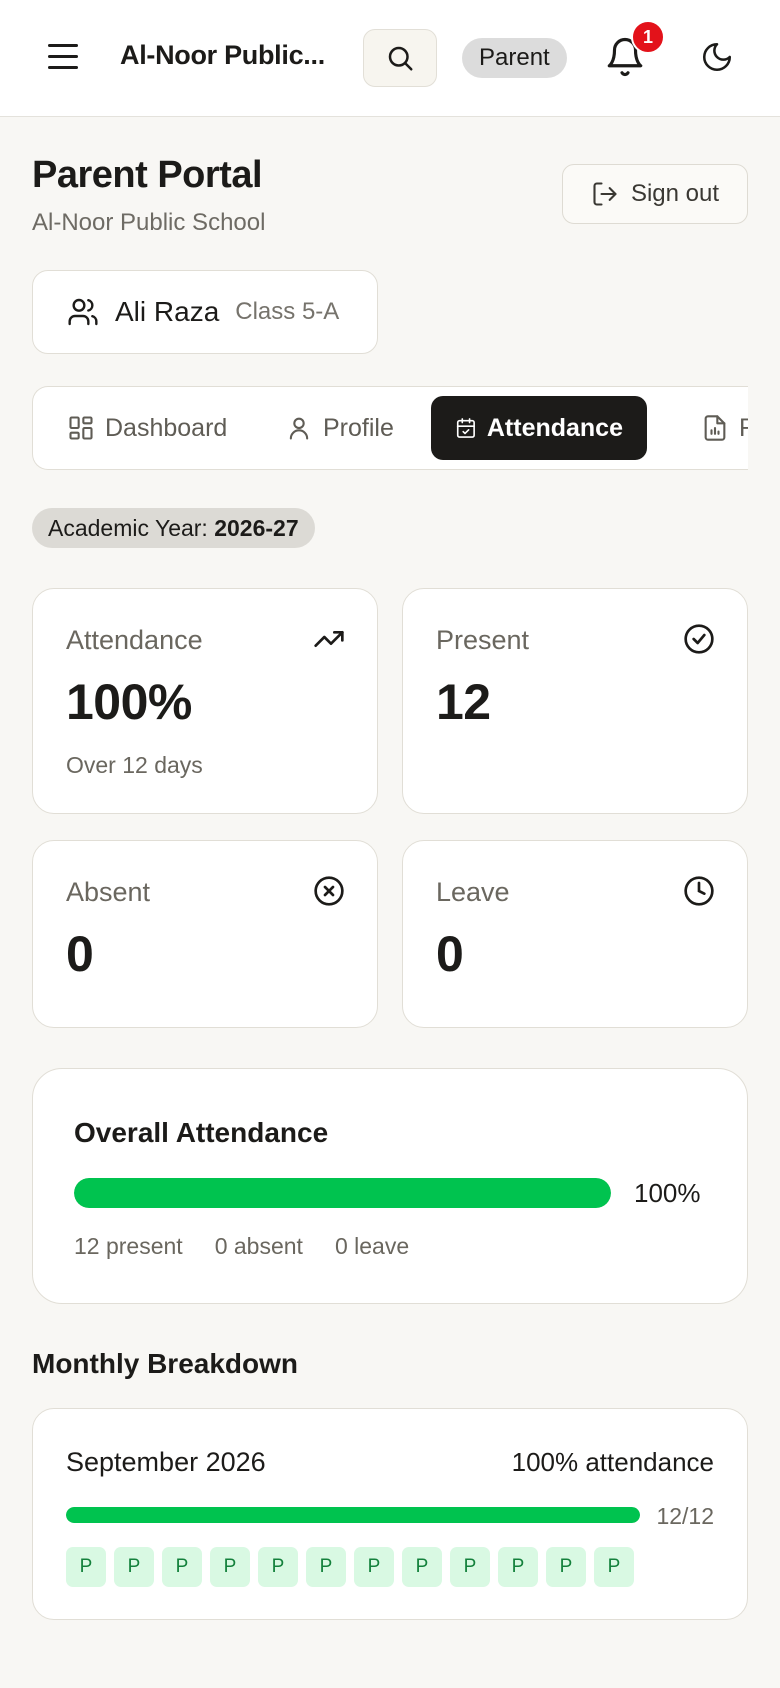  Describe the element at coordinates (358, 427) in the screenshot. I see `tab-label: Profile` at that location.